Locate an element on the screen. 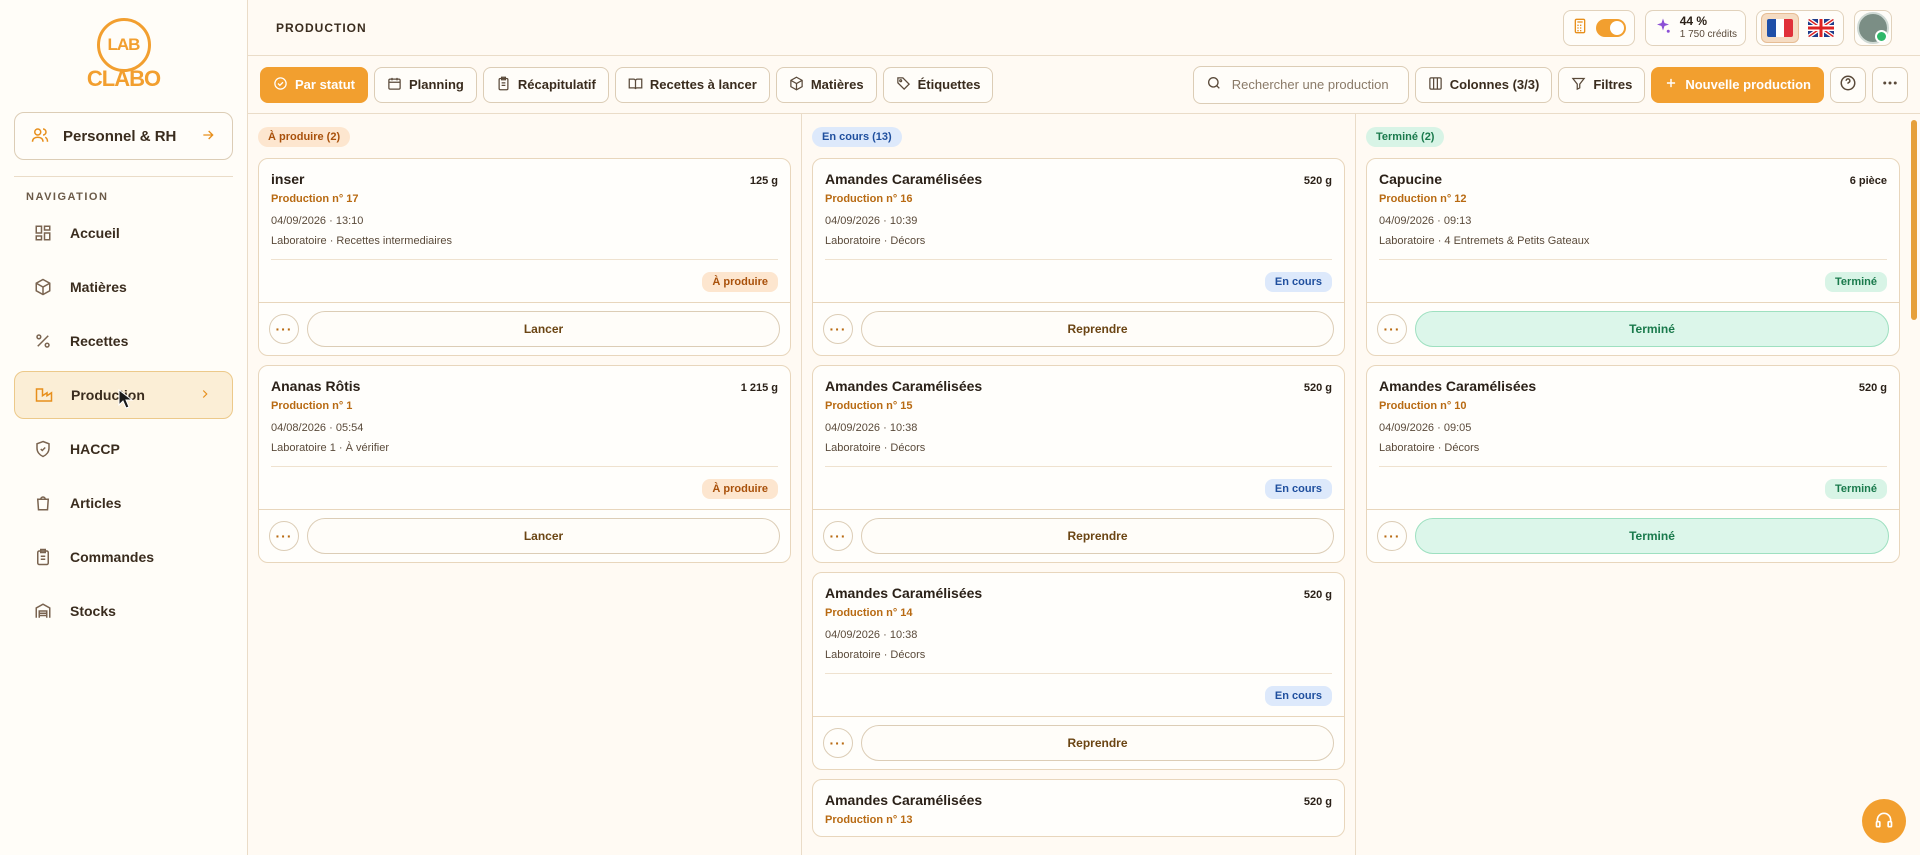 The height and width of the screenshot is (855, 1920). search-box is located at coordinates (1300, 84).